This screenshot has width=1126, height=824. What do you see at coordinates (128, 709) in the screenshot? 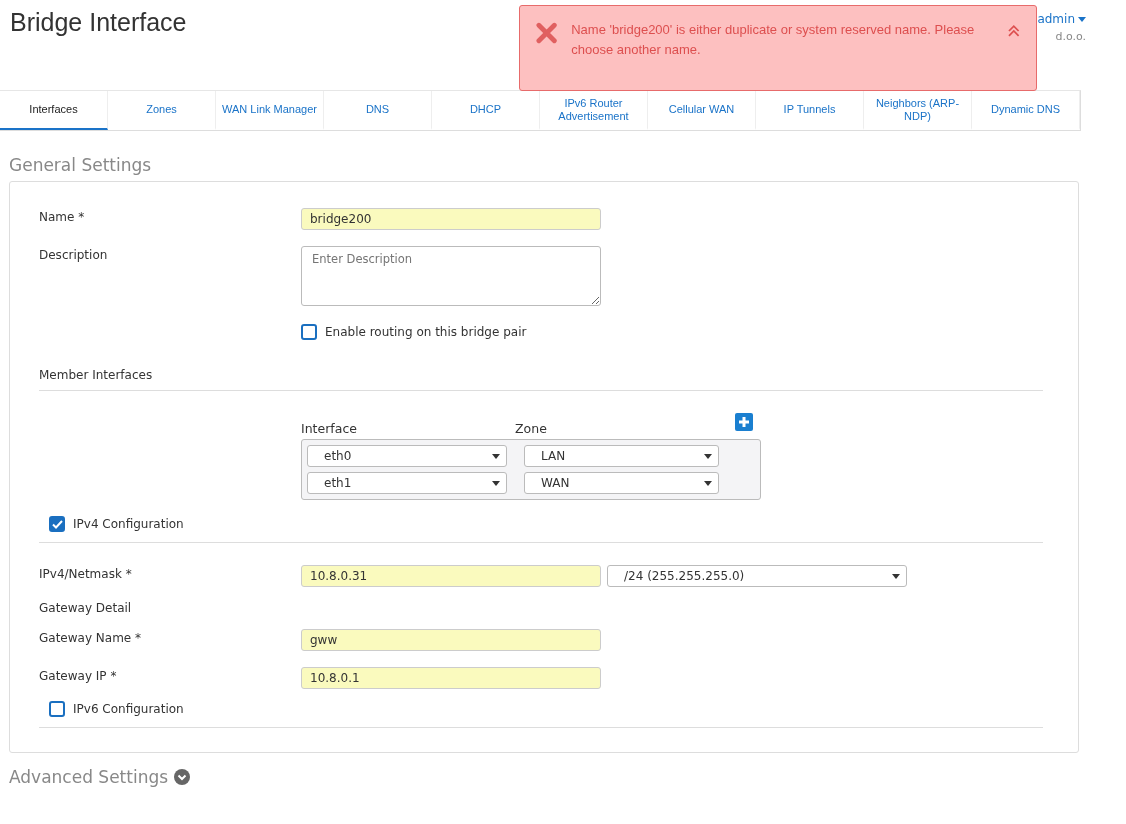
I see `checkbox-label: IPv6 Configuration` at bounding box center [128, 709].